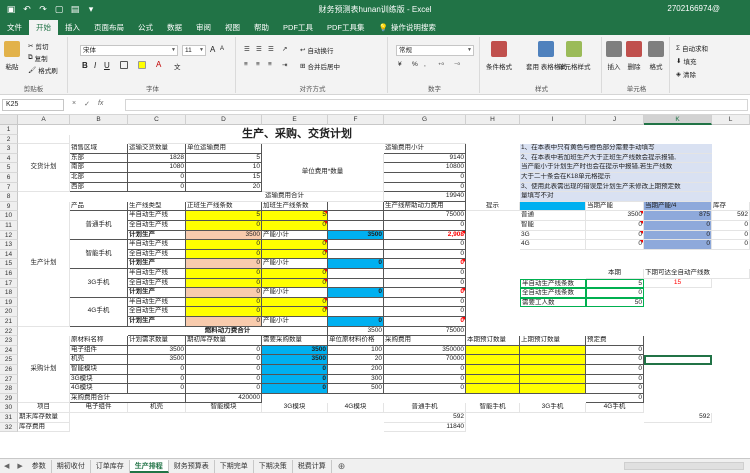 This screenshot has width=750, height=473. Describe the element at coordinates (228, 331) in the screenshot. I see `fuel-total-label: 燃料动力费合计` at that location.